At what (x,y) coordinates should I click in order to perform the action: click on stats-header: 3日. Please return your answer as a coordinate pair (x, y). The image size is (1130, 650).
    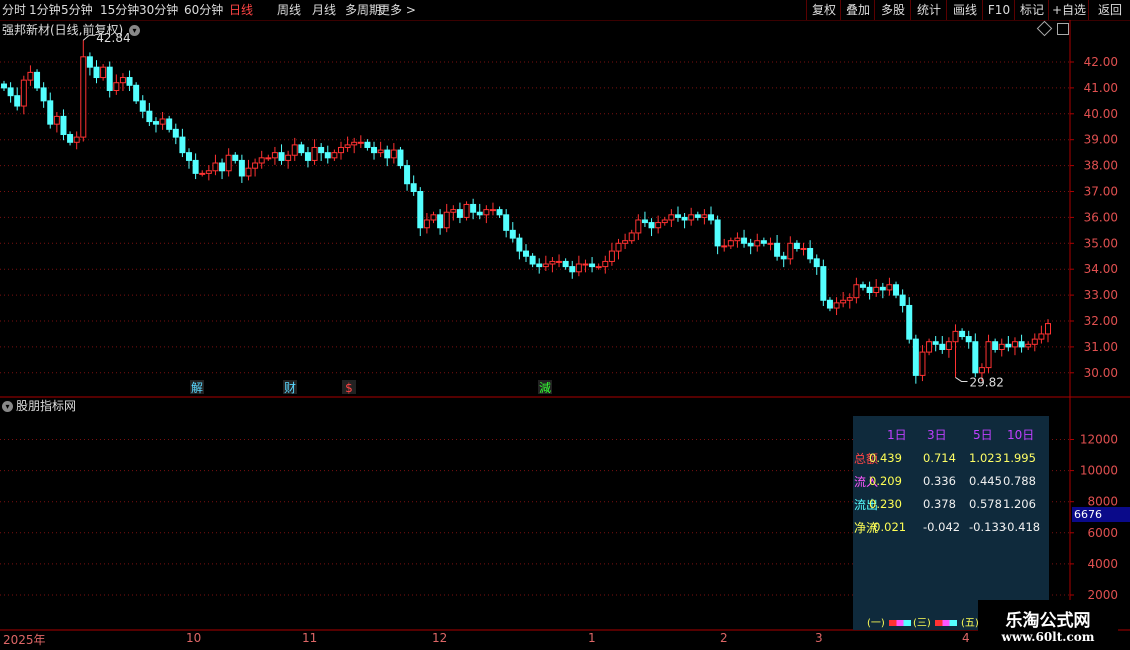
    Looking at the image, I should click on (937, 435).